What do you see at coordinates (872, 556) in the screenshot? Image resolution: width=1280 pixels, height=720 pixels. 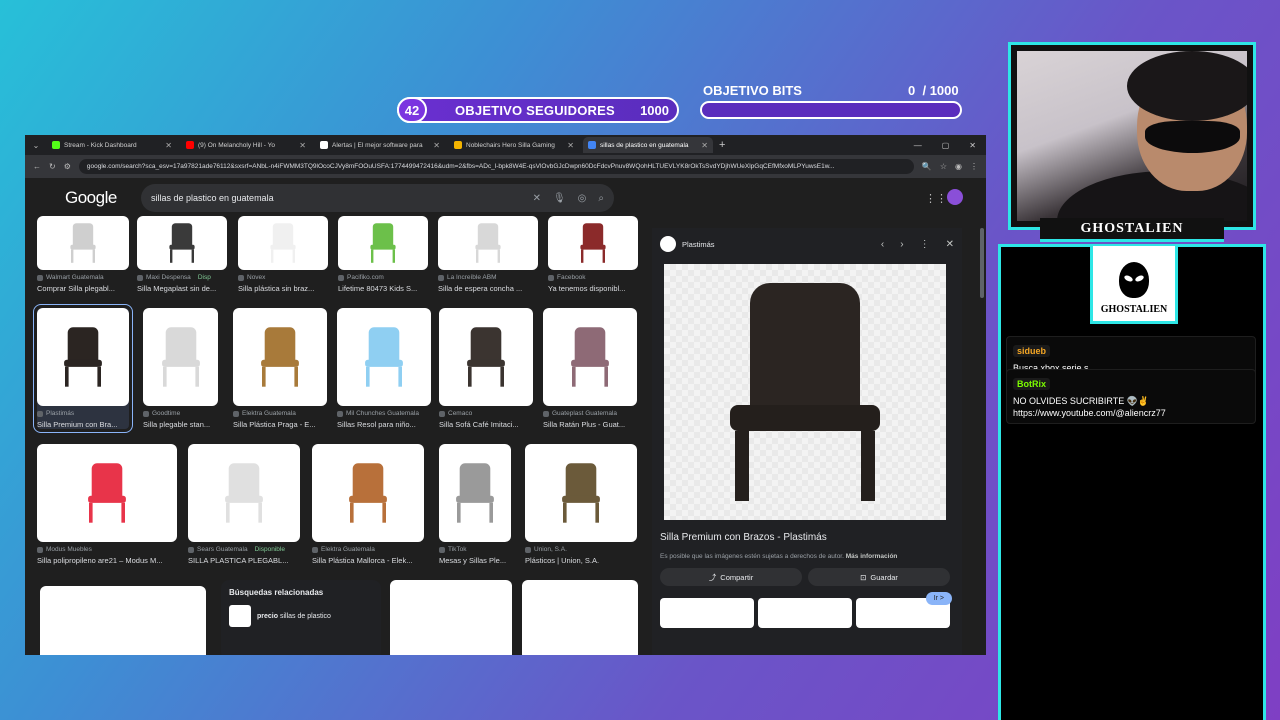 I see `more-info-link: Más información` at bounding box center [872, 556].